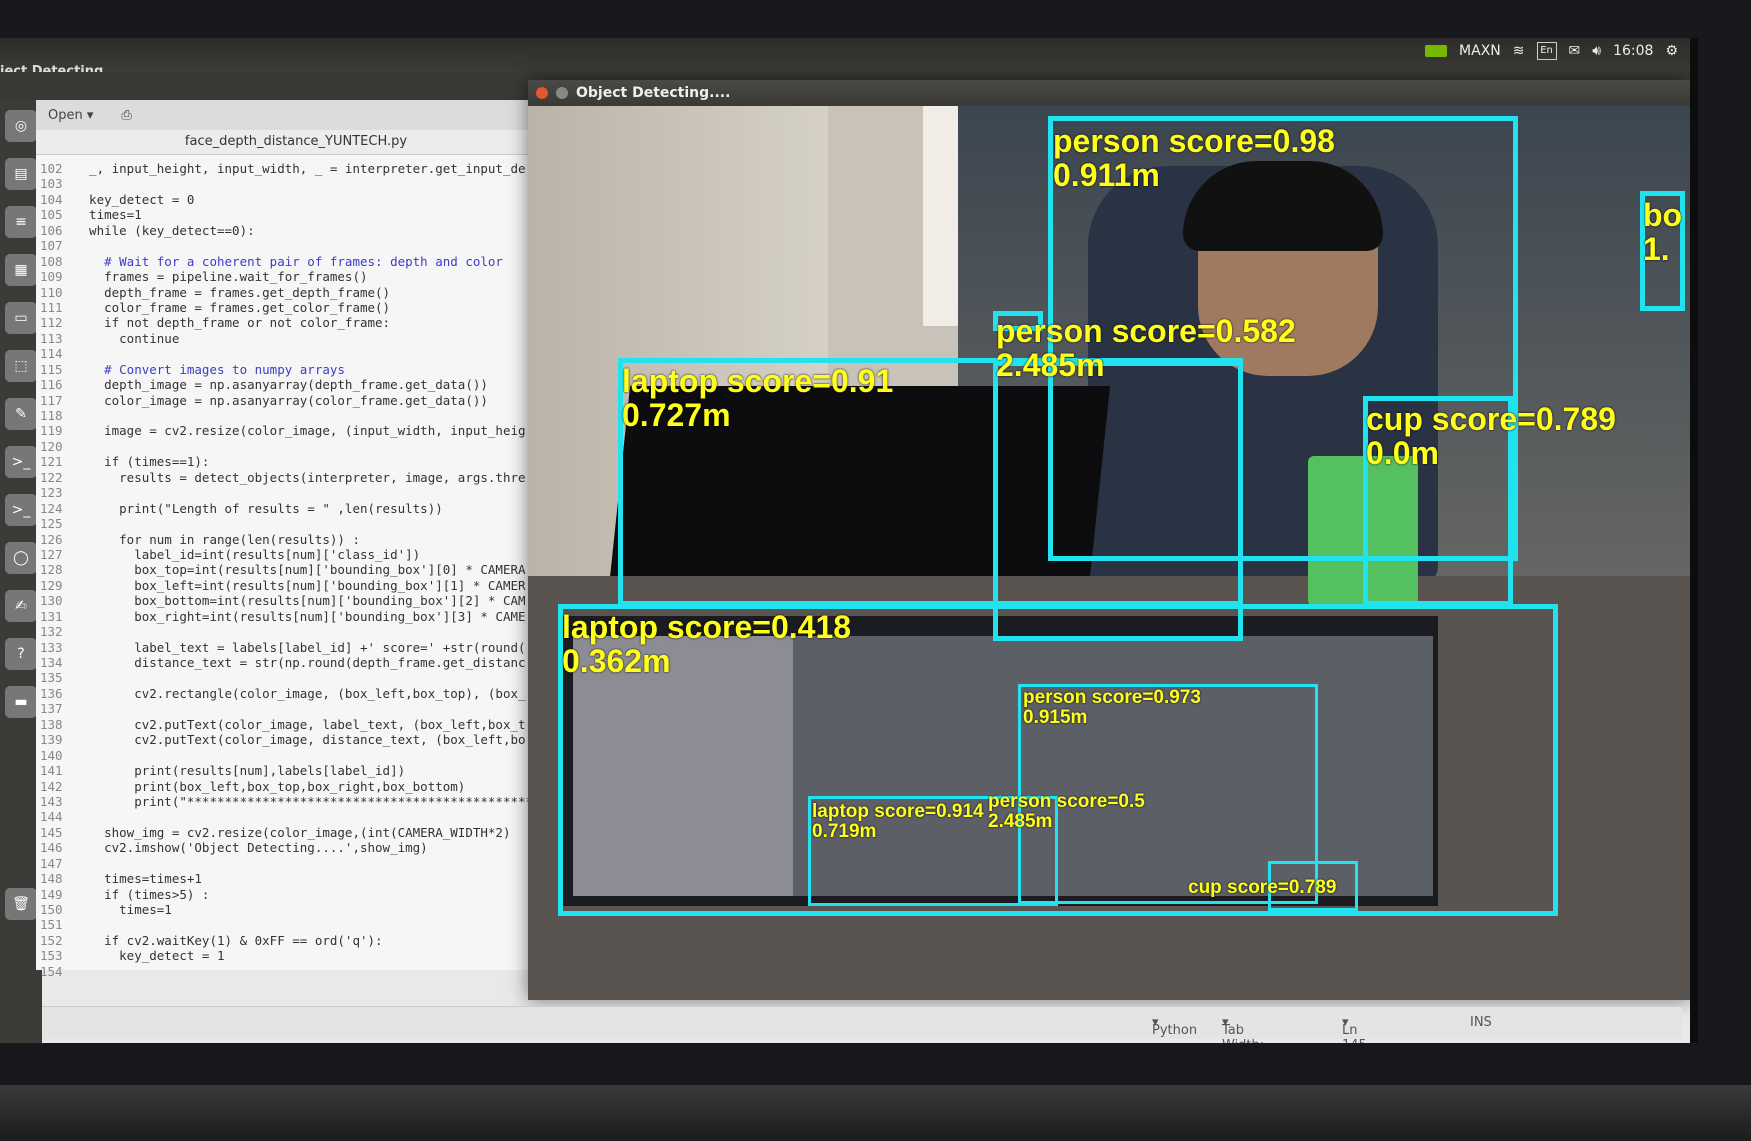 The width and height of the screenshot is (1751, 1141). What do you see at coordinates (296, 924) in the screenshot?
I see `code-line: 151` at bounding box center [296, 924].